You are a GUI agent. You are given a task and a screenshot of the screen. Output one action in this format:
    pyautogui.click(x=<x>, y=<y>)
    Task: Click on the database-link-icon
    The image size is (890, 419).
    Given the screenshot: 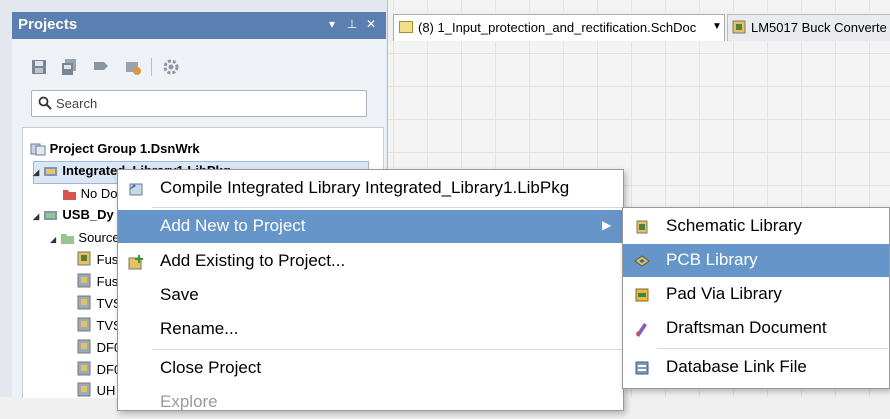 What is the action you would take?
    pyautogui.click(x=642, y=368)
    